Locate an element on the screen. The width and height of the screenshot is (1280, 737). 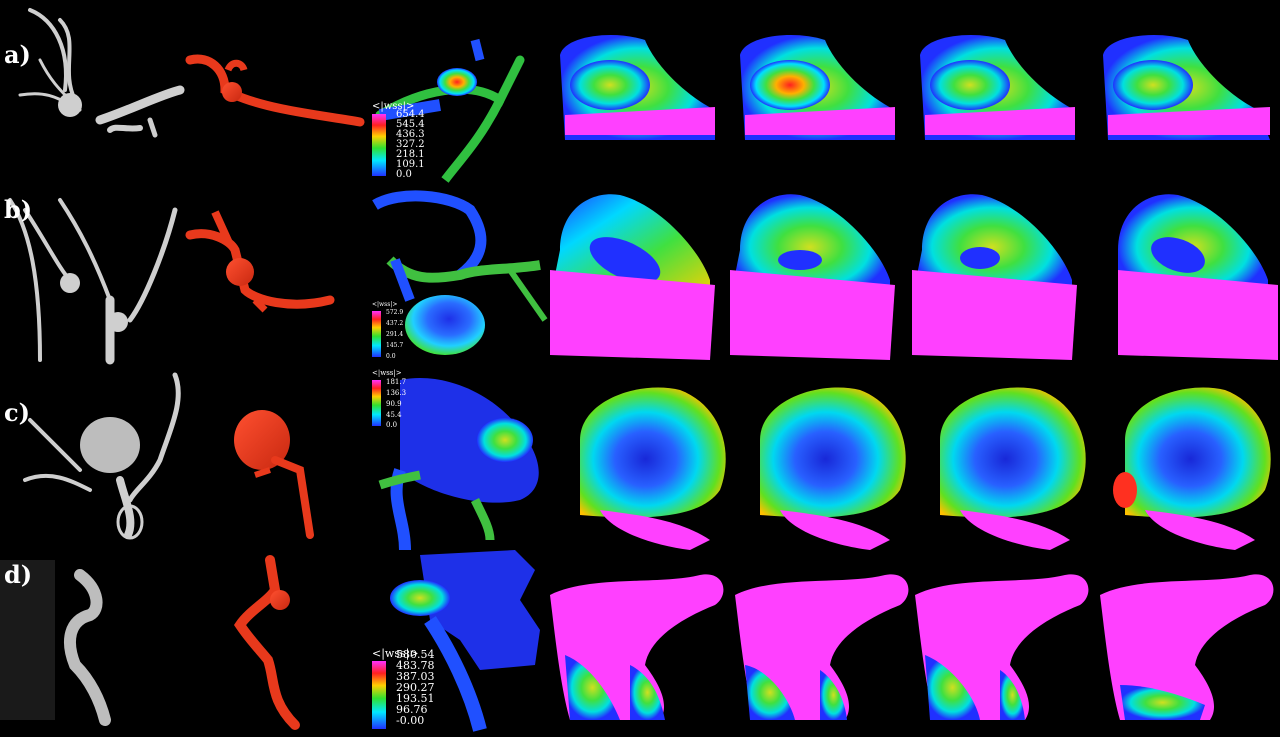
row-label-c: c) is located at coordinates (17, 412).